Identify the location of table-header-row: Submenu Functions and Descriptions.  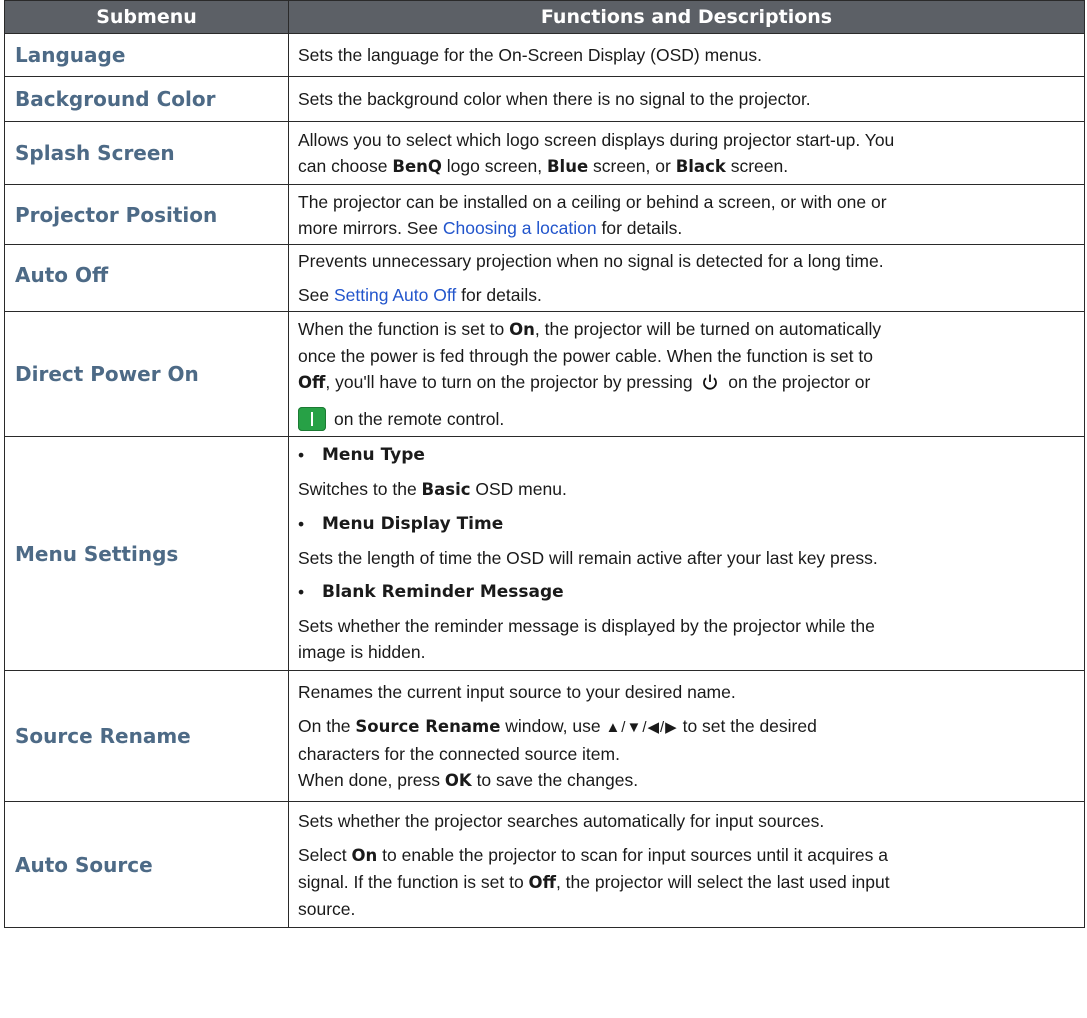
(544, 17).